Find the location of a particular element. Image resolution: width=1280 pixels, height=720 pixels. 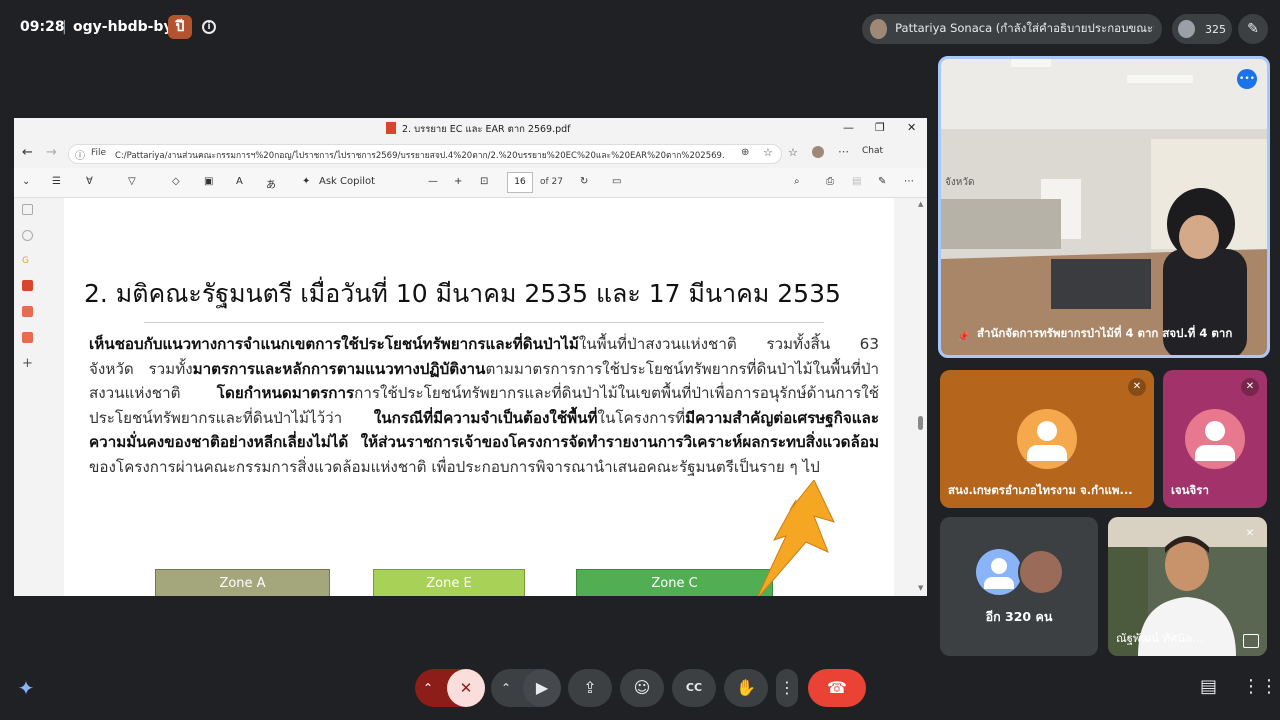

room-video is located at coordinates (1104, 207).